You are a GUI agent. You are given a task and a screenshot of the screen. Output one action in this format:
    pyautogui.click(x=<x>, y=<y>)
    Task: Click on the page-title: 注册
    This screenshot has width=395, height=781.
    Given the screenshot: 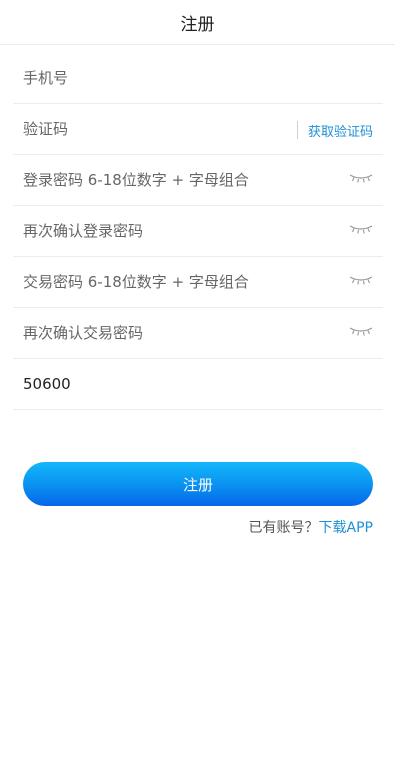 What is the action you would take?
    pyautogui.click(x=197, y=24)
    